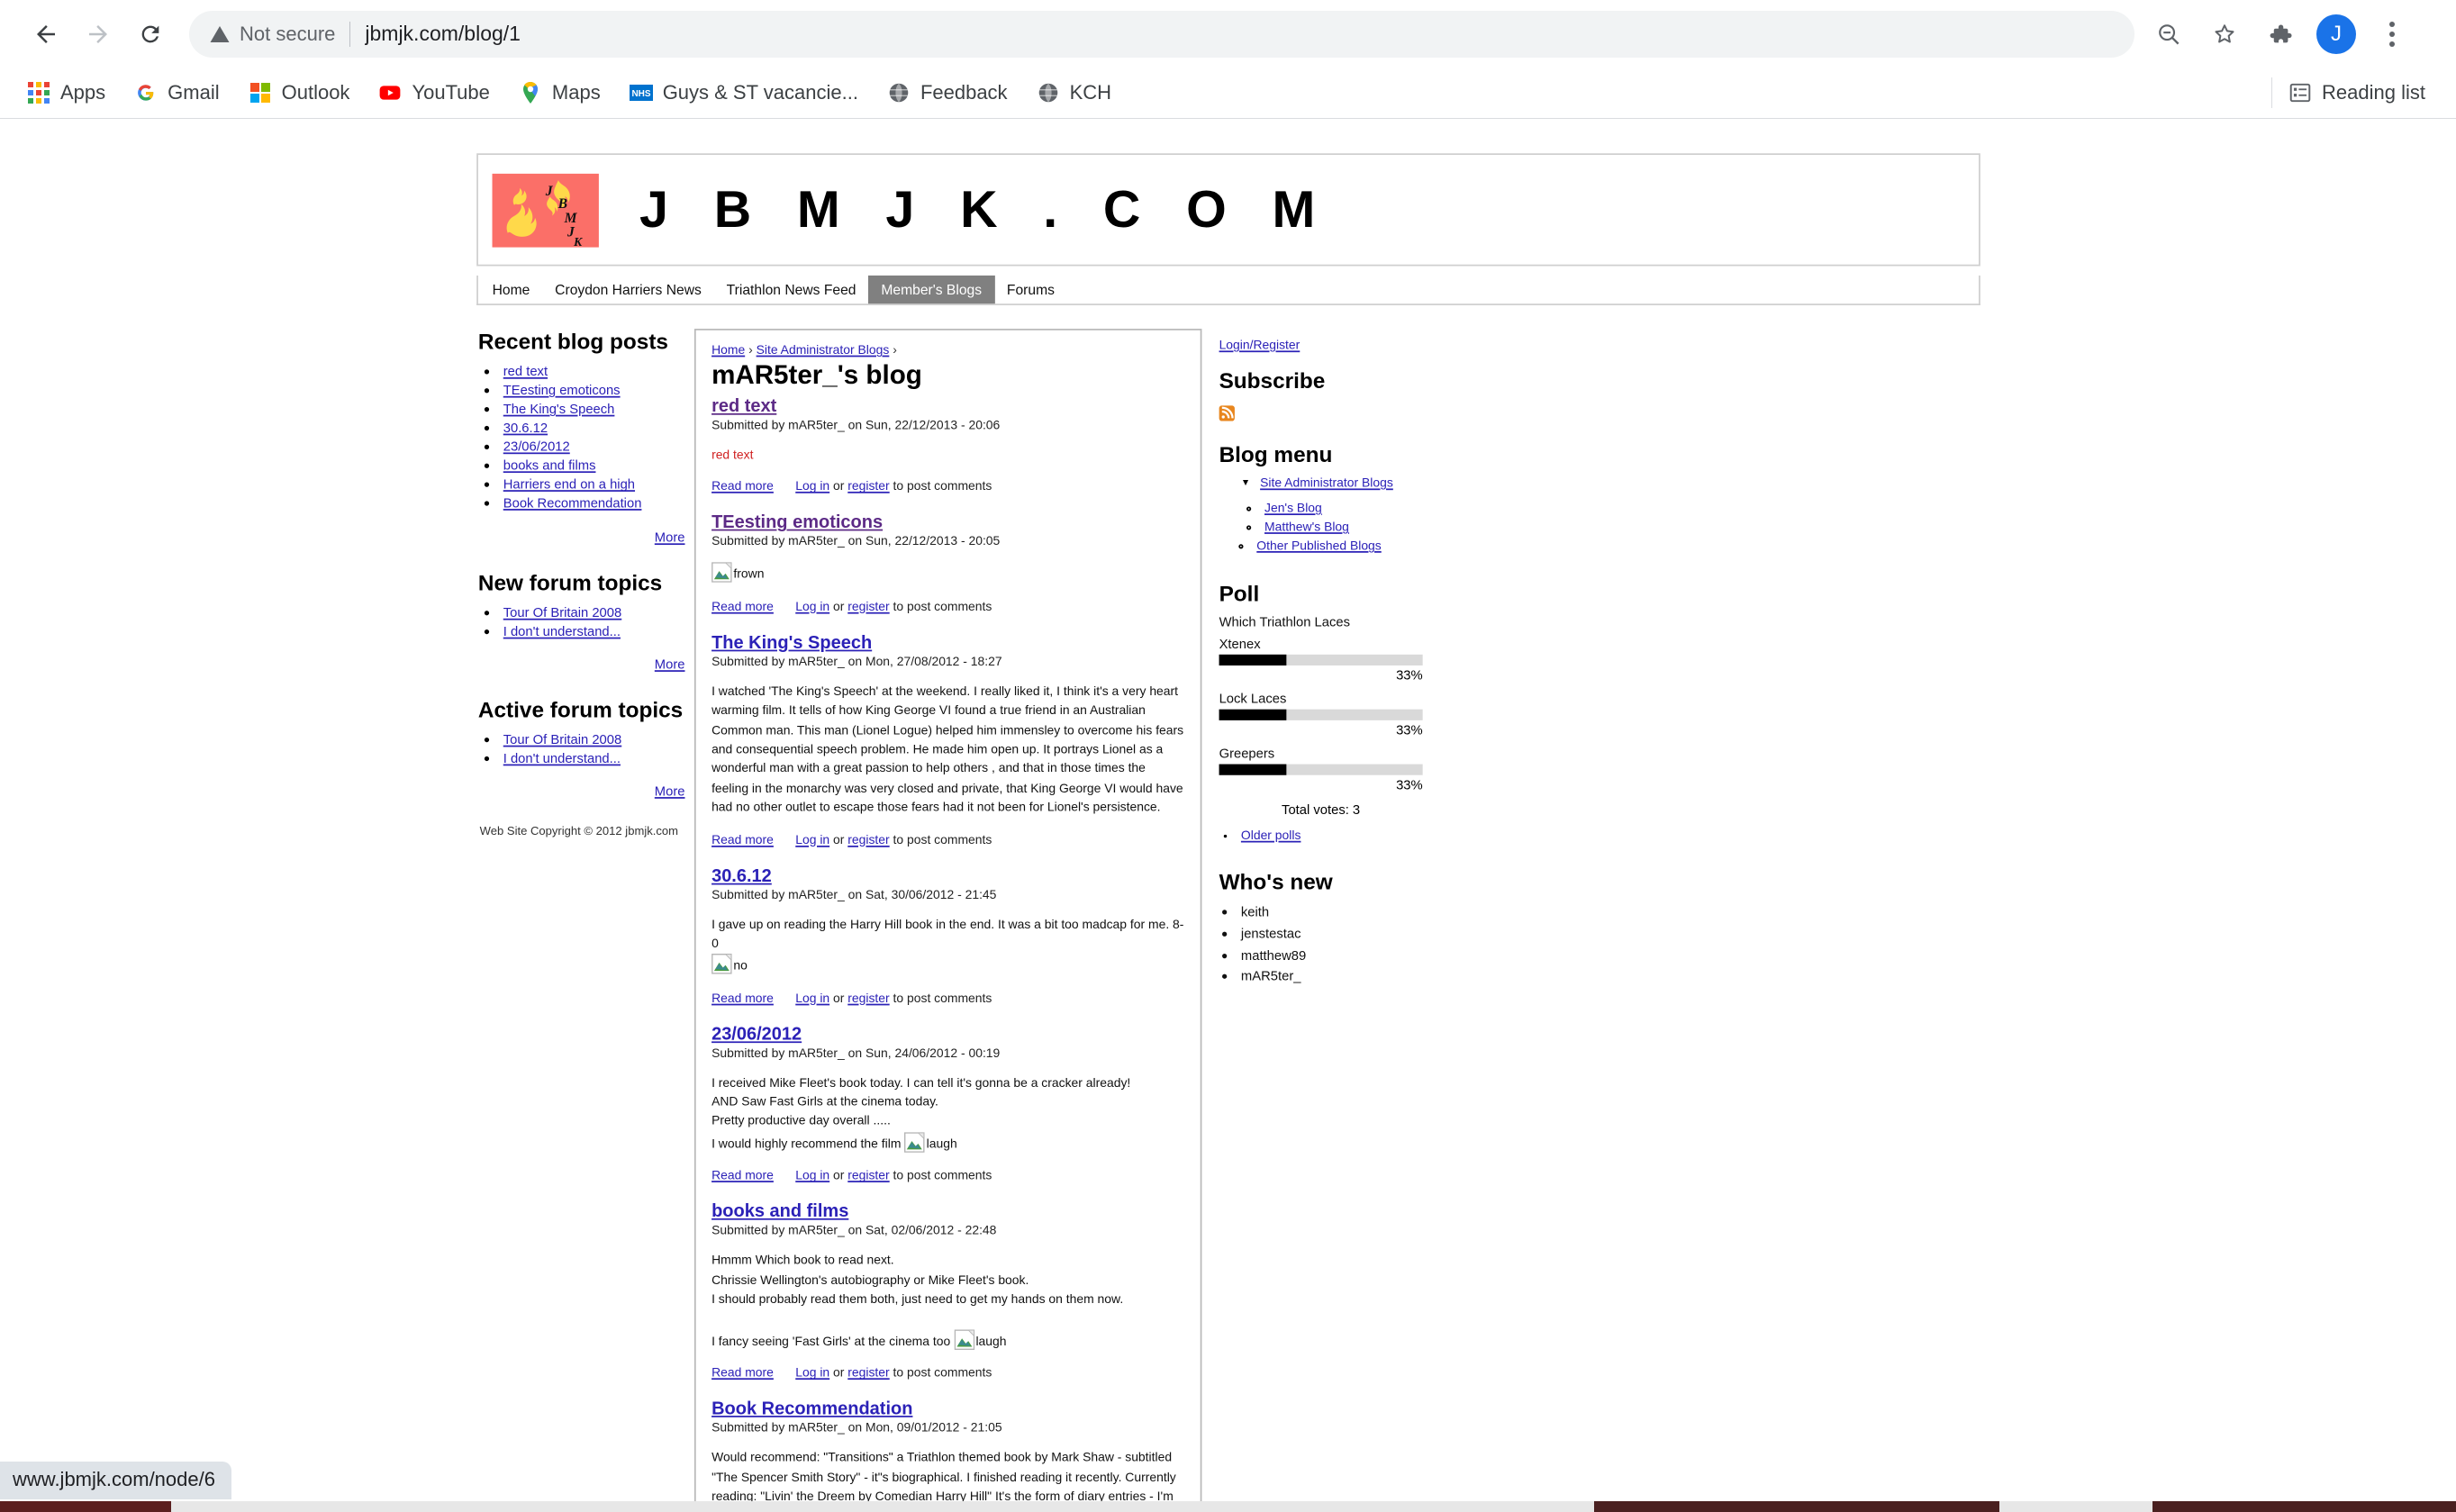 The height and width of the screenshot is (1512, 2456). What do you see at coordinates (790, 289) in the screenshot?
I see `nav-item-triathlon-news-feed: Triathlon News Feed` at bounding box center [790, 289].